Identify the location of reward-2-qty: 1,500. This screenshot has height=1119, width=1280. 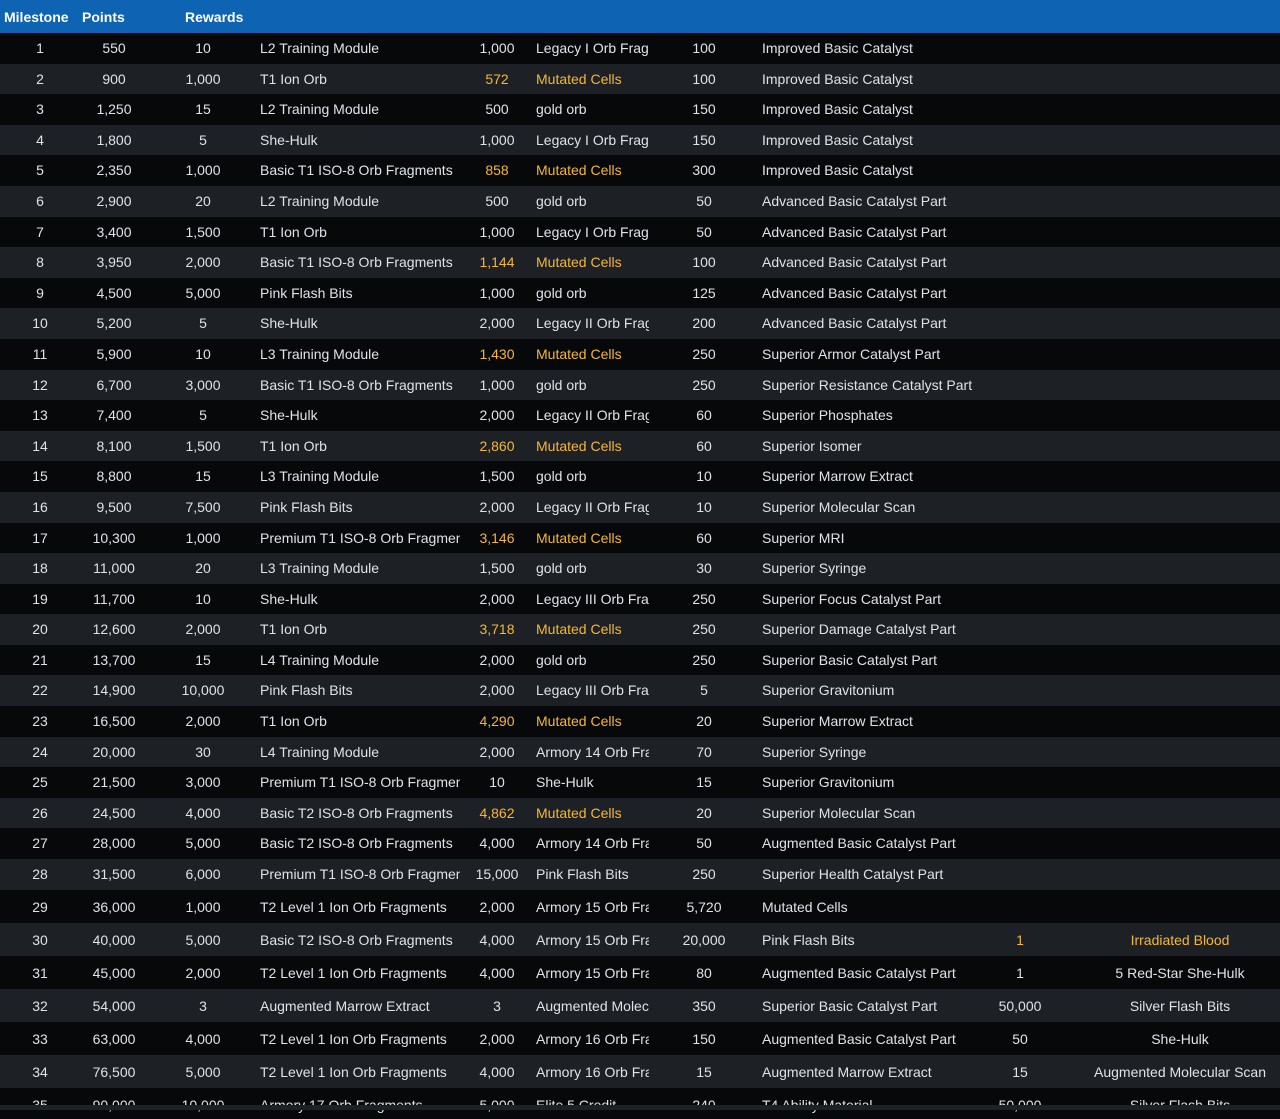
(497, 568).